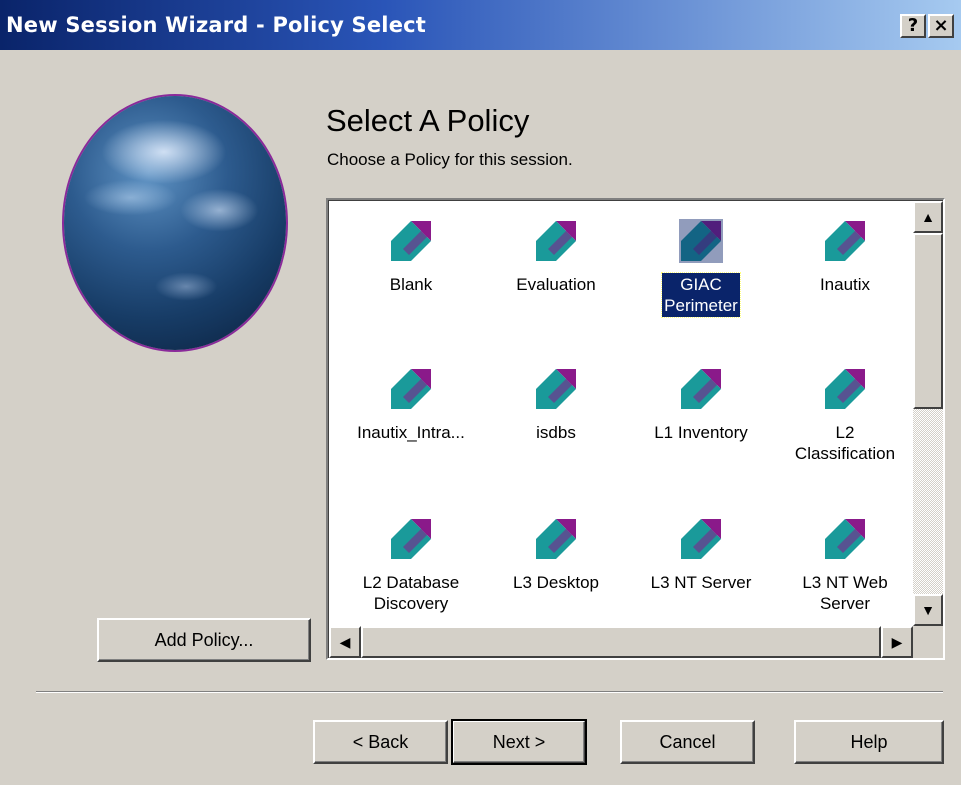 This screenshot has height=785, width=961. What do you see at coordinates (928, 642) in the screenshot?
I see `scroll-corner` at bounding box center [928, 642].